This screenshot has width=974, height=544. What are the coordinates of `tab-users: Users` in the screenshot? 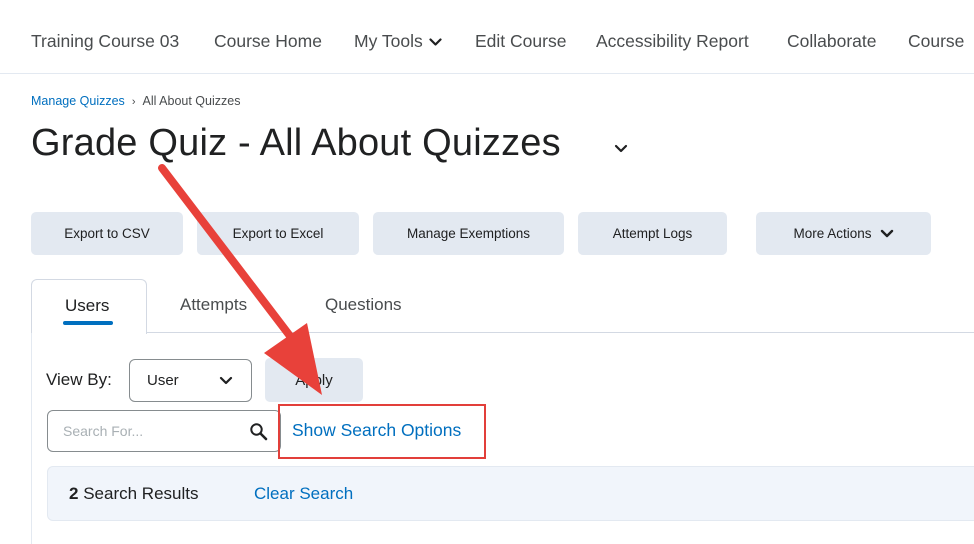 It's located at (89, 306).